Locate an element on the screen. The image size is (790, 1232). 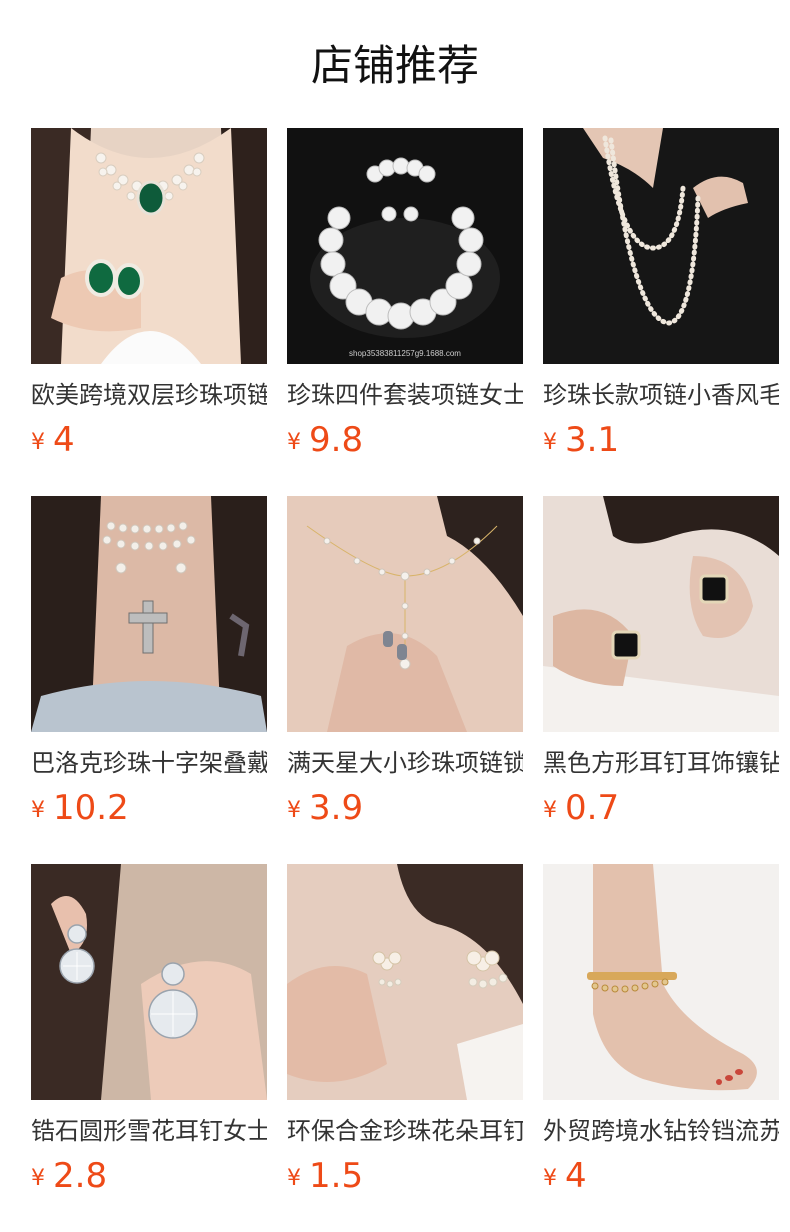
product-card: 锆石圆形雪花耳钉女士 ¥2.8 is located at coordinates (149, 1043).